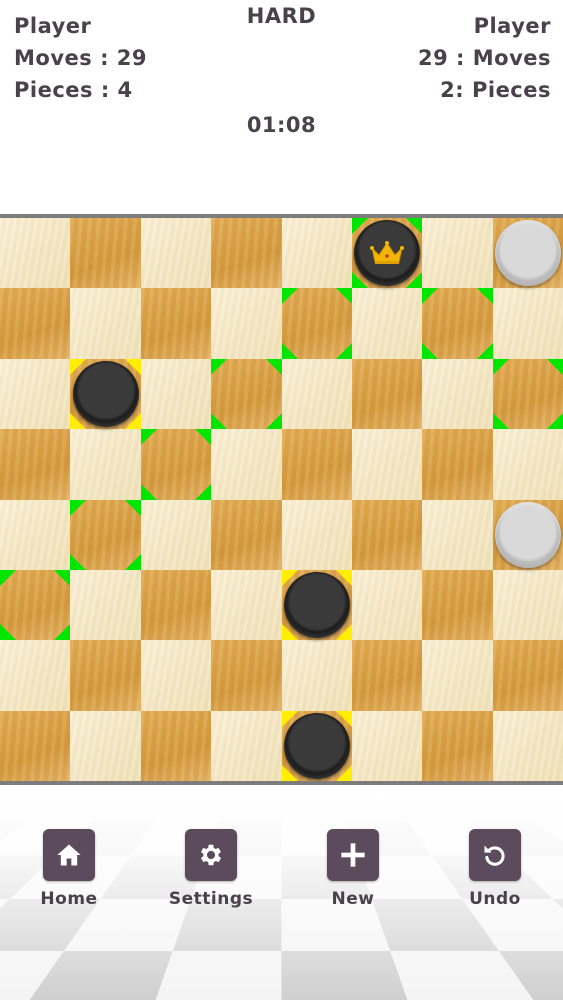  Describe the element at coordinates (387, 534) in the screenshot. I see `board-square-r4-c5` at that location.